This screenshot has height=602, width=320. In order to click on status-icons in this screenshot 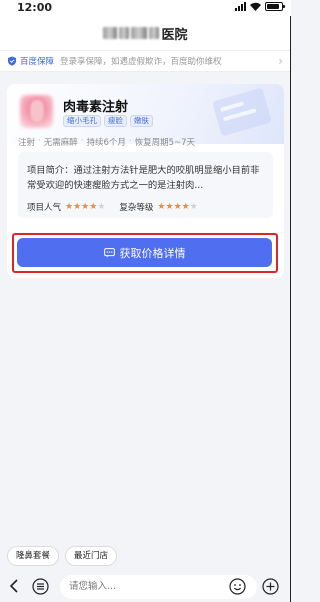, I will do `click(260, 6)`.